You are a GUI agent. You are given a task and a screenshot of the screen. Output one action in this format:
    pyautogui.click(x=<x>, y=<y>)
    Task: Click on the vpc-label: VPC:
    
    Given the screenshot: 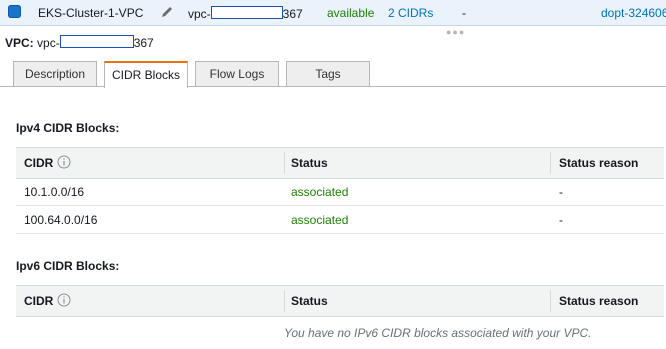 What is the action you would take?
    pyautogui.click(x=19, y=43)
    